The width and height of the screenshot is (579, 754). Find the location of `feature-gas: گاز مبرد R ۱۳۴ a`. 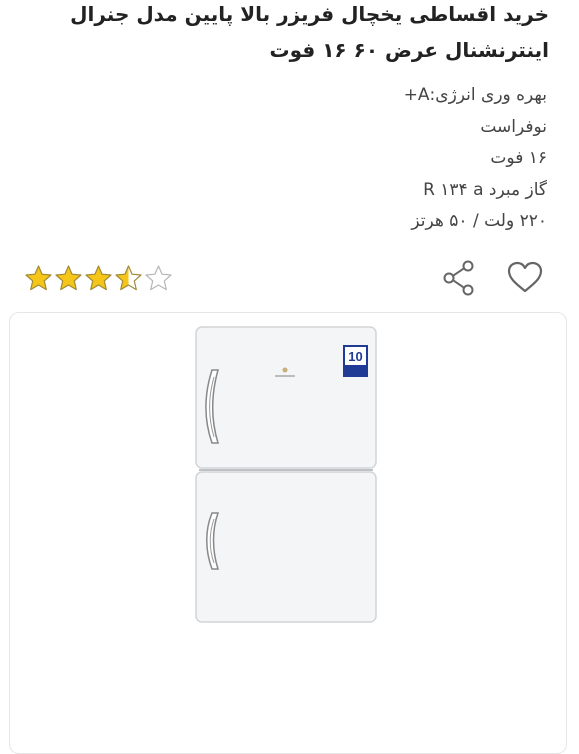

feature-gas: گاز مبرد R ۱۳۴ a is located at coordinates (485, 189).